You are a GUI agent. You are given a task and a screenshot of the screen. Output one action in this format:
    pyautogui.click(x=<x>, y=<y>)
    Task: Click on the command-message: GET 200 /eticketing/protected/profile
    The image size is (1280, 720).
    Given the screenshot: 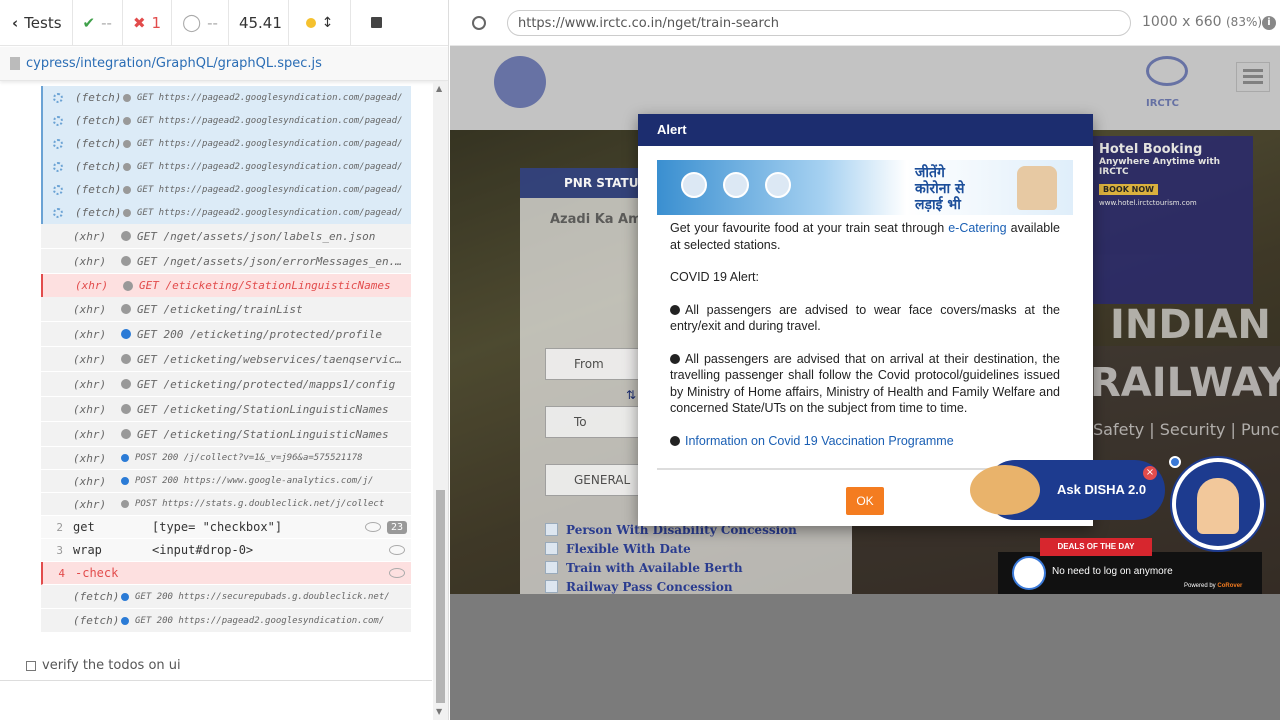 What is the action you would take?
    pyautogui.click(x=260, y=334)
    